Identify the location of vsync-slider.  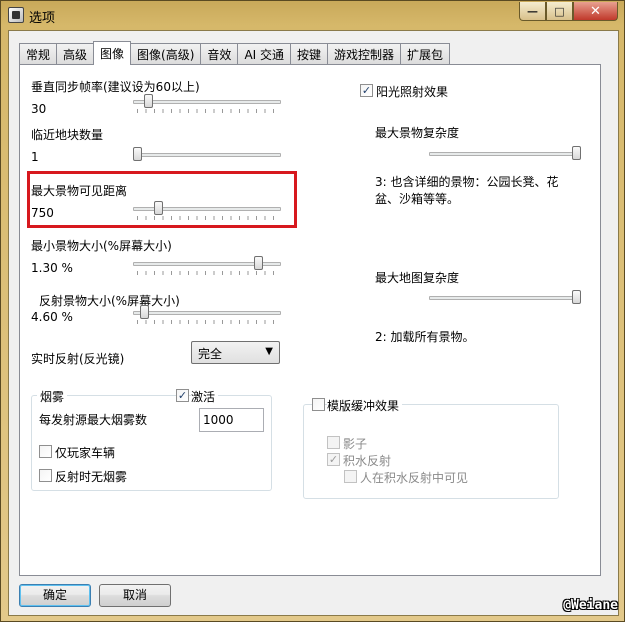
(207, 103).